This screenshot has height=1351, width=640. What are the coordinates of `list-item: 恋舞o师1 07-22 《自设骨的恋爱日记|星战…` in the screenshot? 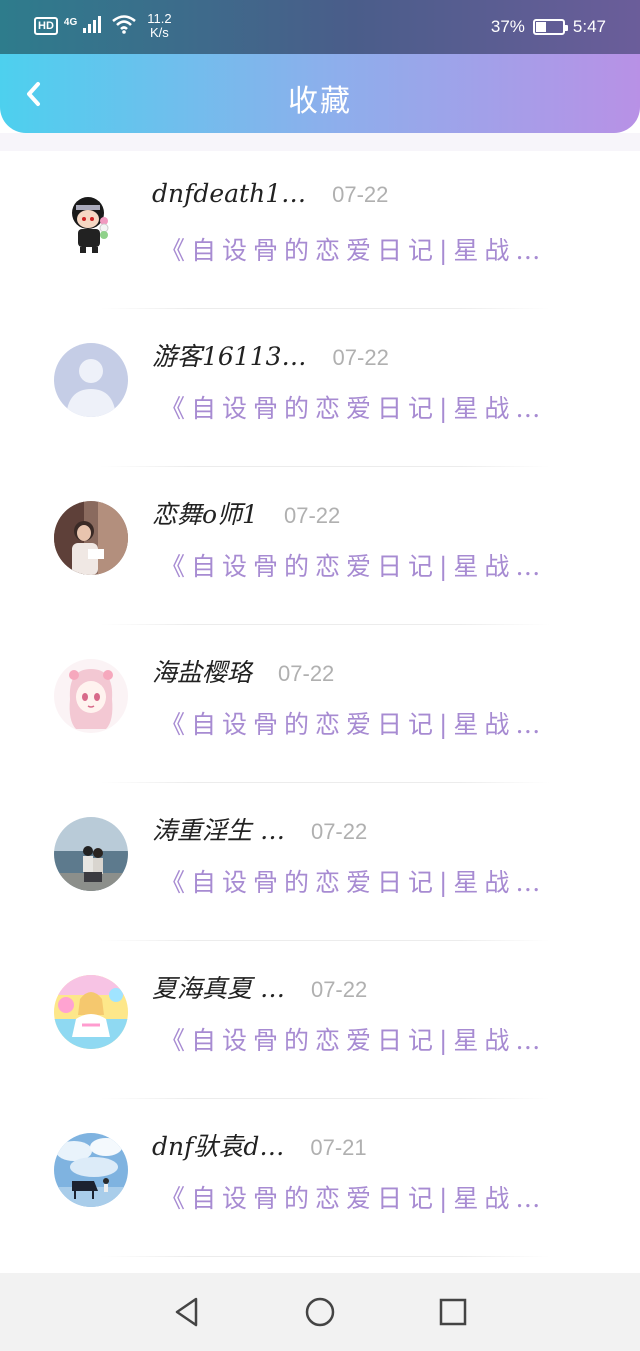 It's located at (320, 546).